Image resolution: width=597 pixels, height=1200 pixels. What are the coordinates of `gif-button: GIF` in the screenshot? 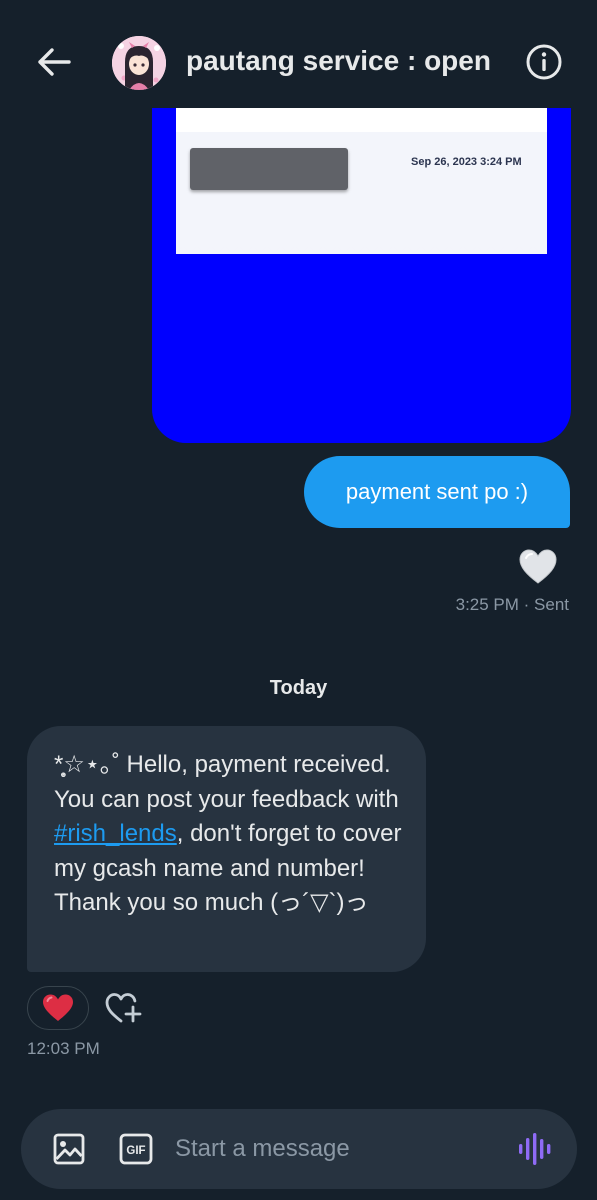 It's located at (136, 1149).